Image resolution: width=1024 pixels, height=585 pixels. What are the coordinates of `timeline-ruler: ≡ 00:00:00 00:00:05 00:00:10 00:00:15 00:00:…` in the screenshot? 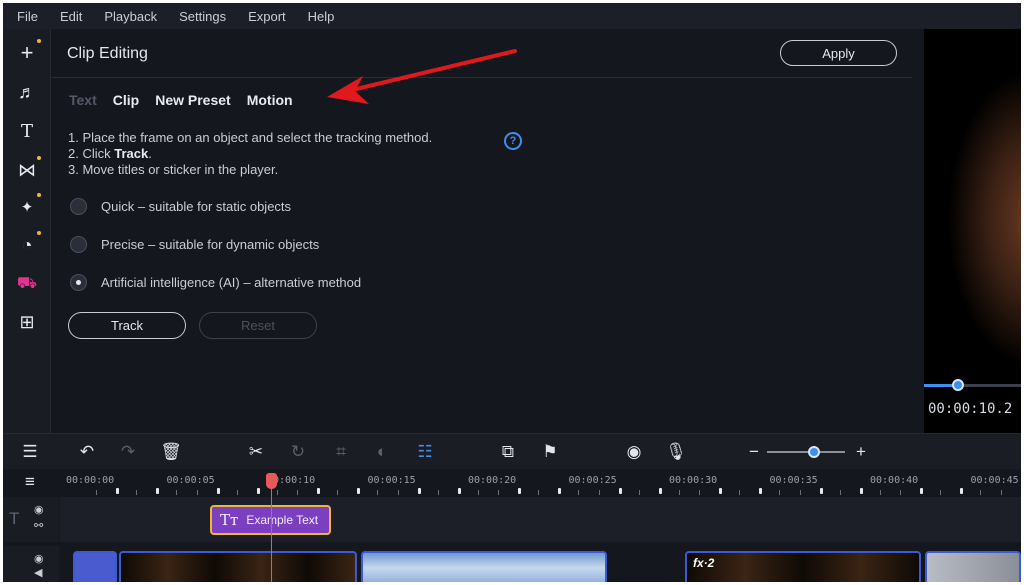 It's located at (512, 483).